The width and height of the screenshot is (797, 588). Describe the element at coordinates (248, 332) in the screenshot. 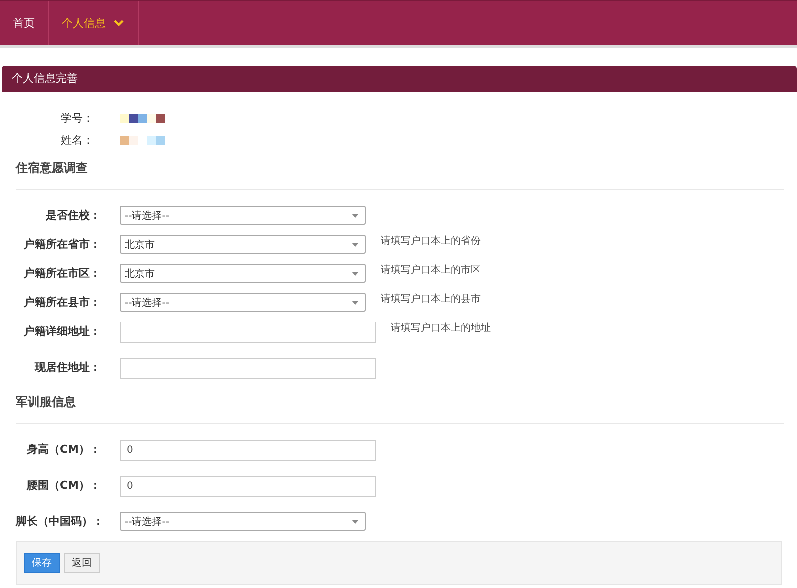

I see `text-area` at that location.